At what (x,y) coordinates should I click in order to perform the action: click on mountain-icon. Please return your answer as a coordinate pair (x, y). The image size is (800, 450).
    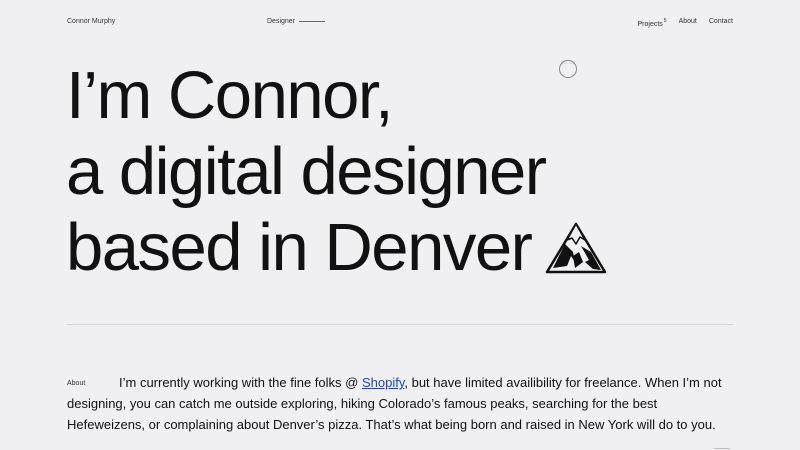
    Looking at the image, I should click on (576, 248).